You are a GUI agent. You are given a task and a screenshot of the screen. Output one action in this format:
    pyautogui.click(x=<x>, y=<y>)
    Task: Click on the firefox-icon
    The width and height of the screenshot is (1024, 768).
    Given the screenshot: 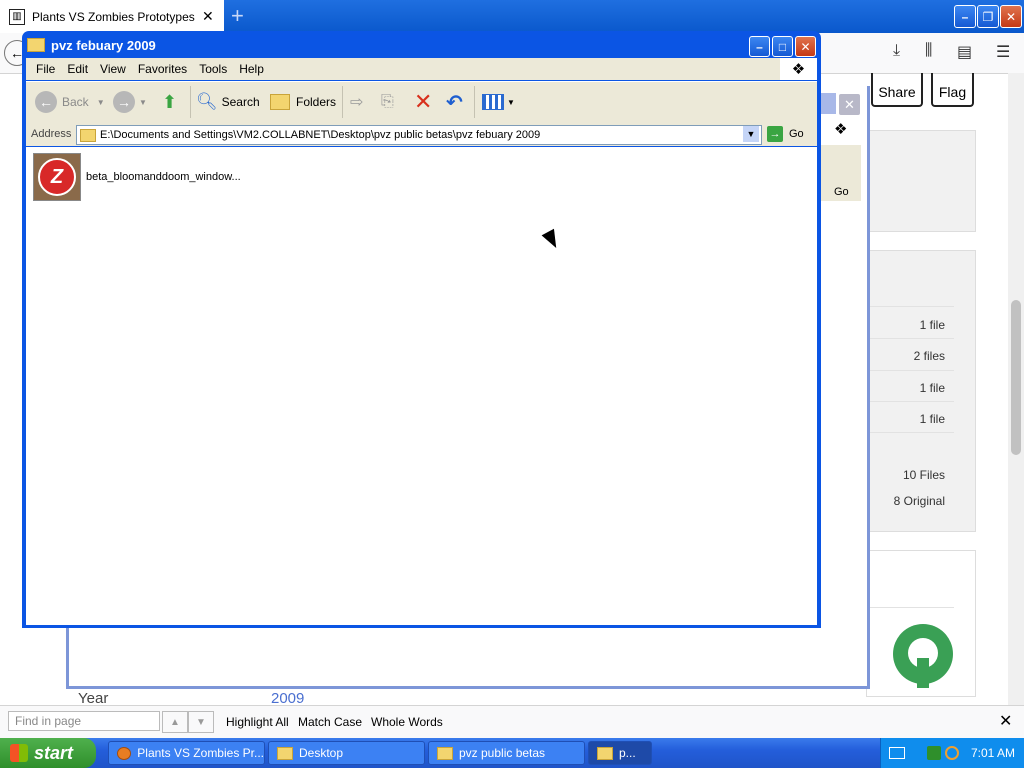 What is the action you would take?
    pyautogui.click(x=124, y=753)
    